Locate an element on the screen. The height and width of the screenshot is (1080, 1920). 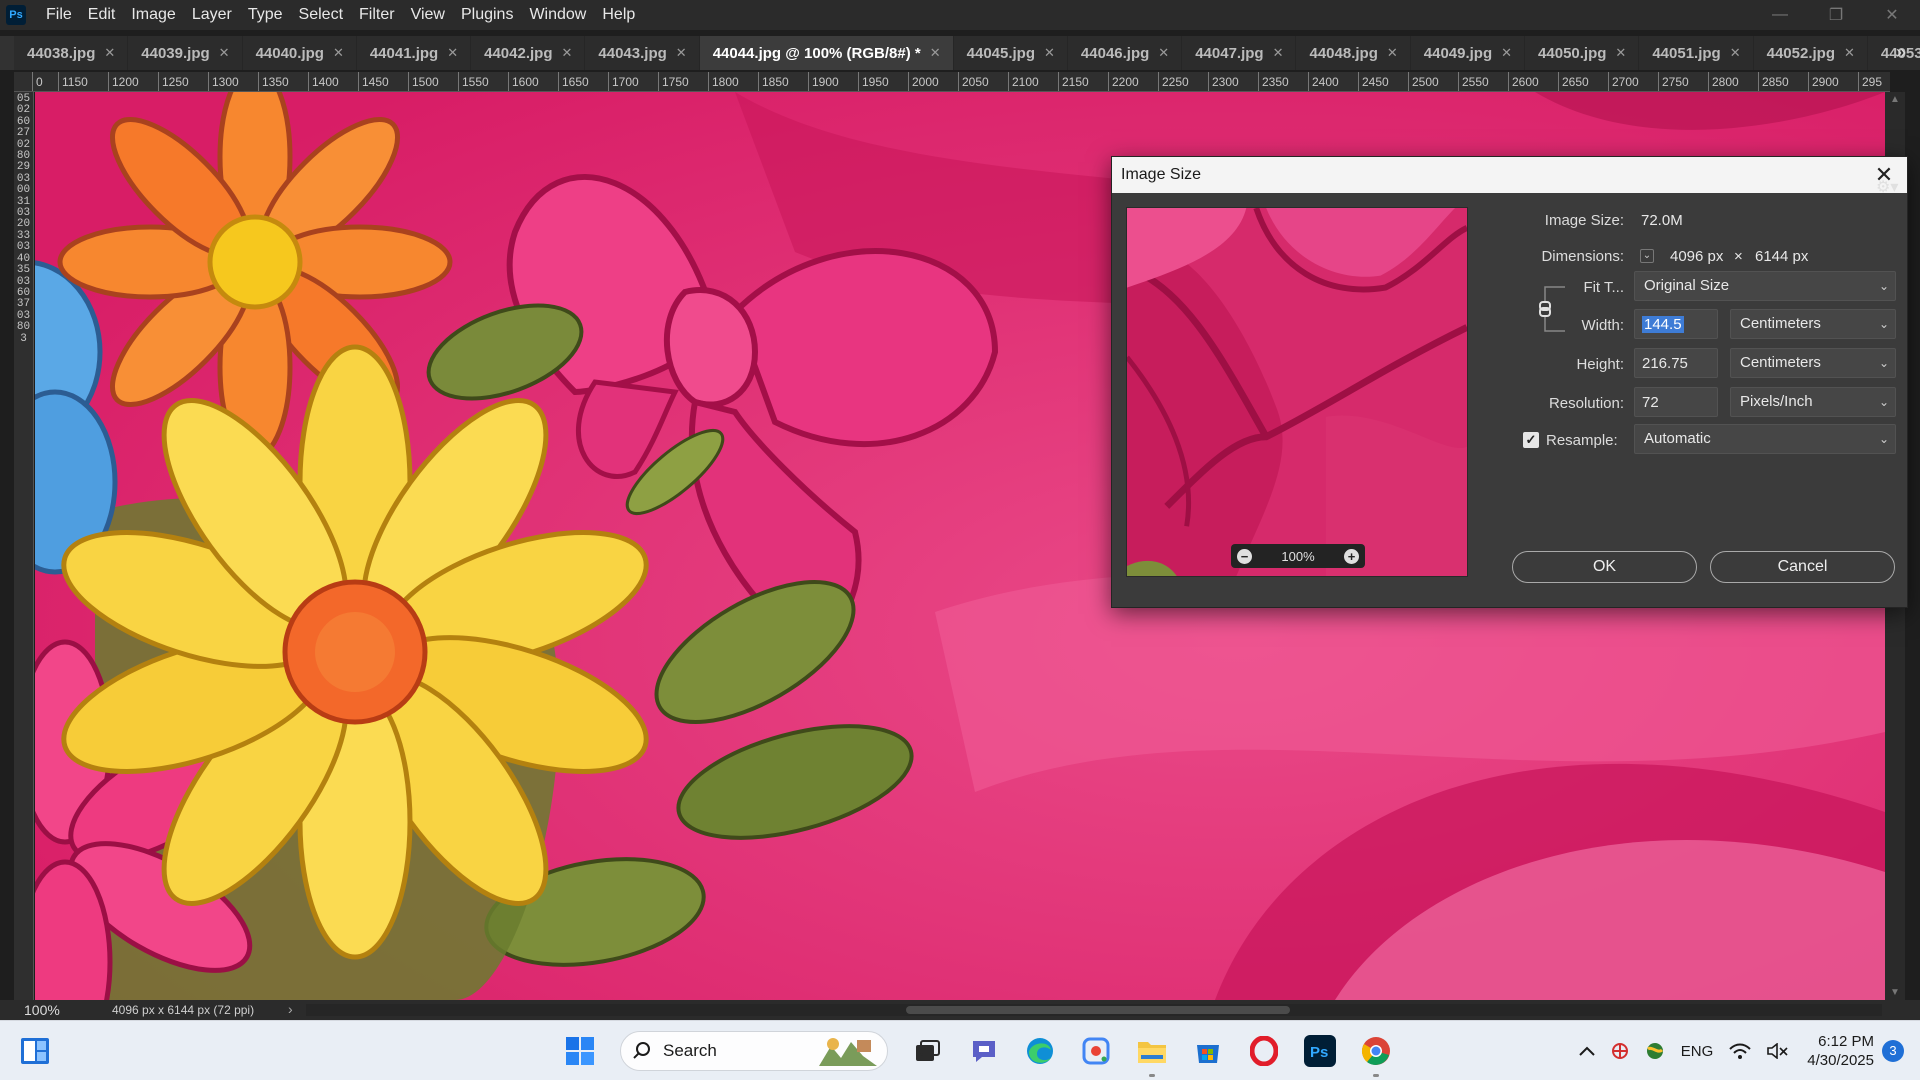
tab-label: 44041.jpg is located at coordinates (404, 53).